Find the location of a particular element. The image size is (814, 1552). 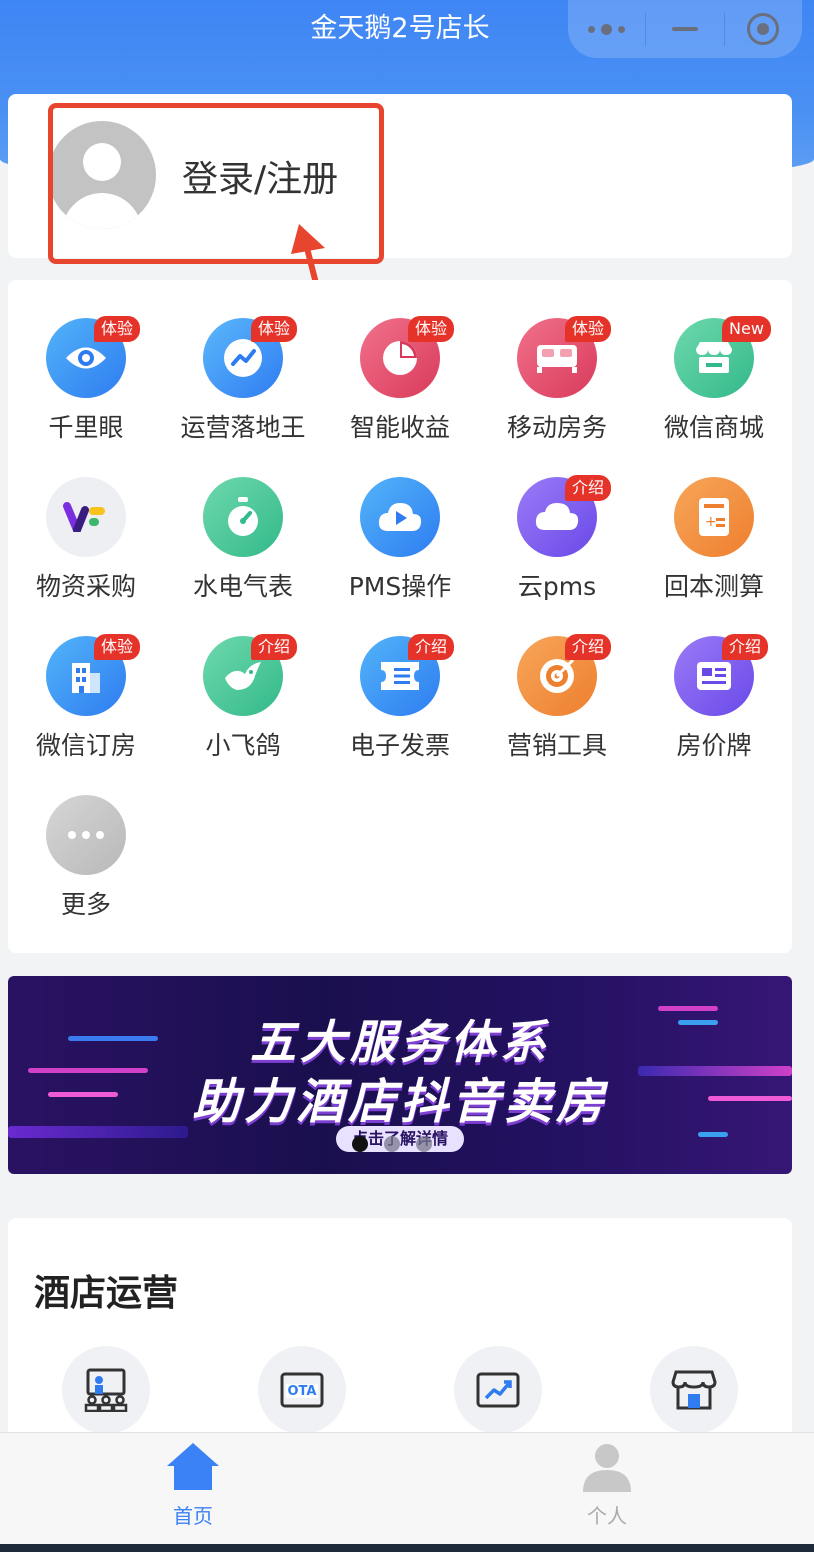

bottom-edge is located at coordinates (407, 1548).